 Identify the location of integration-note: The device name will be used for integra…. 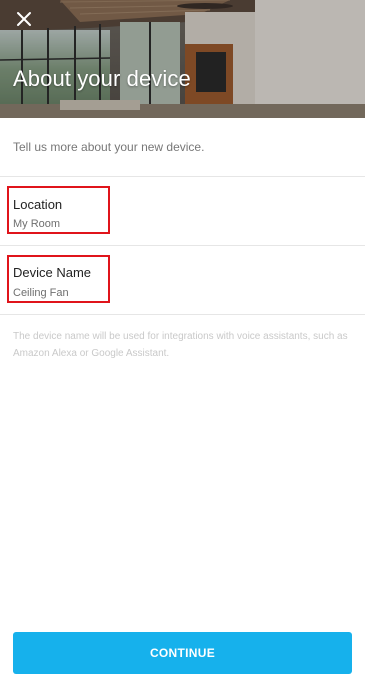
(180, 345).